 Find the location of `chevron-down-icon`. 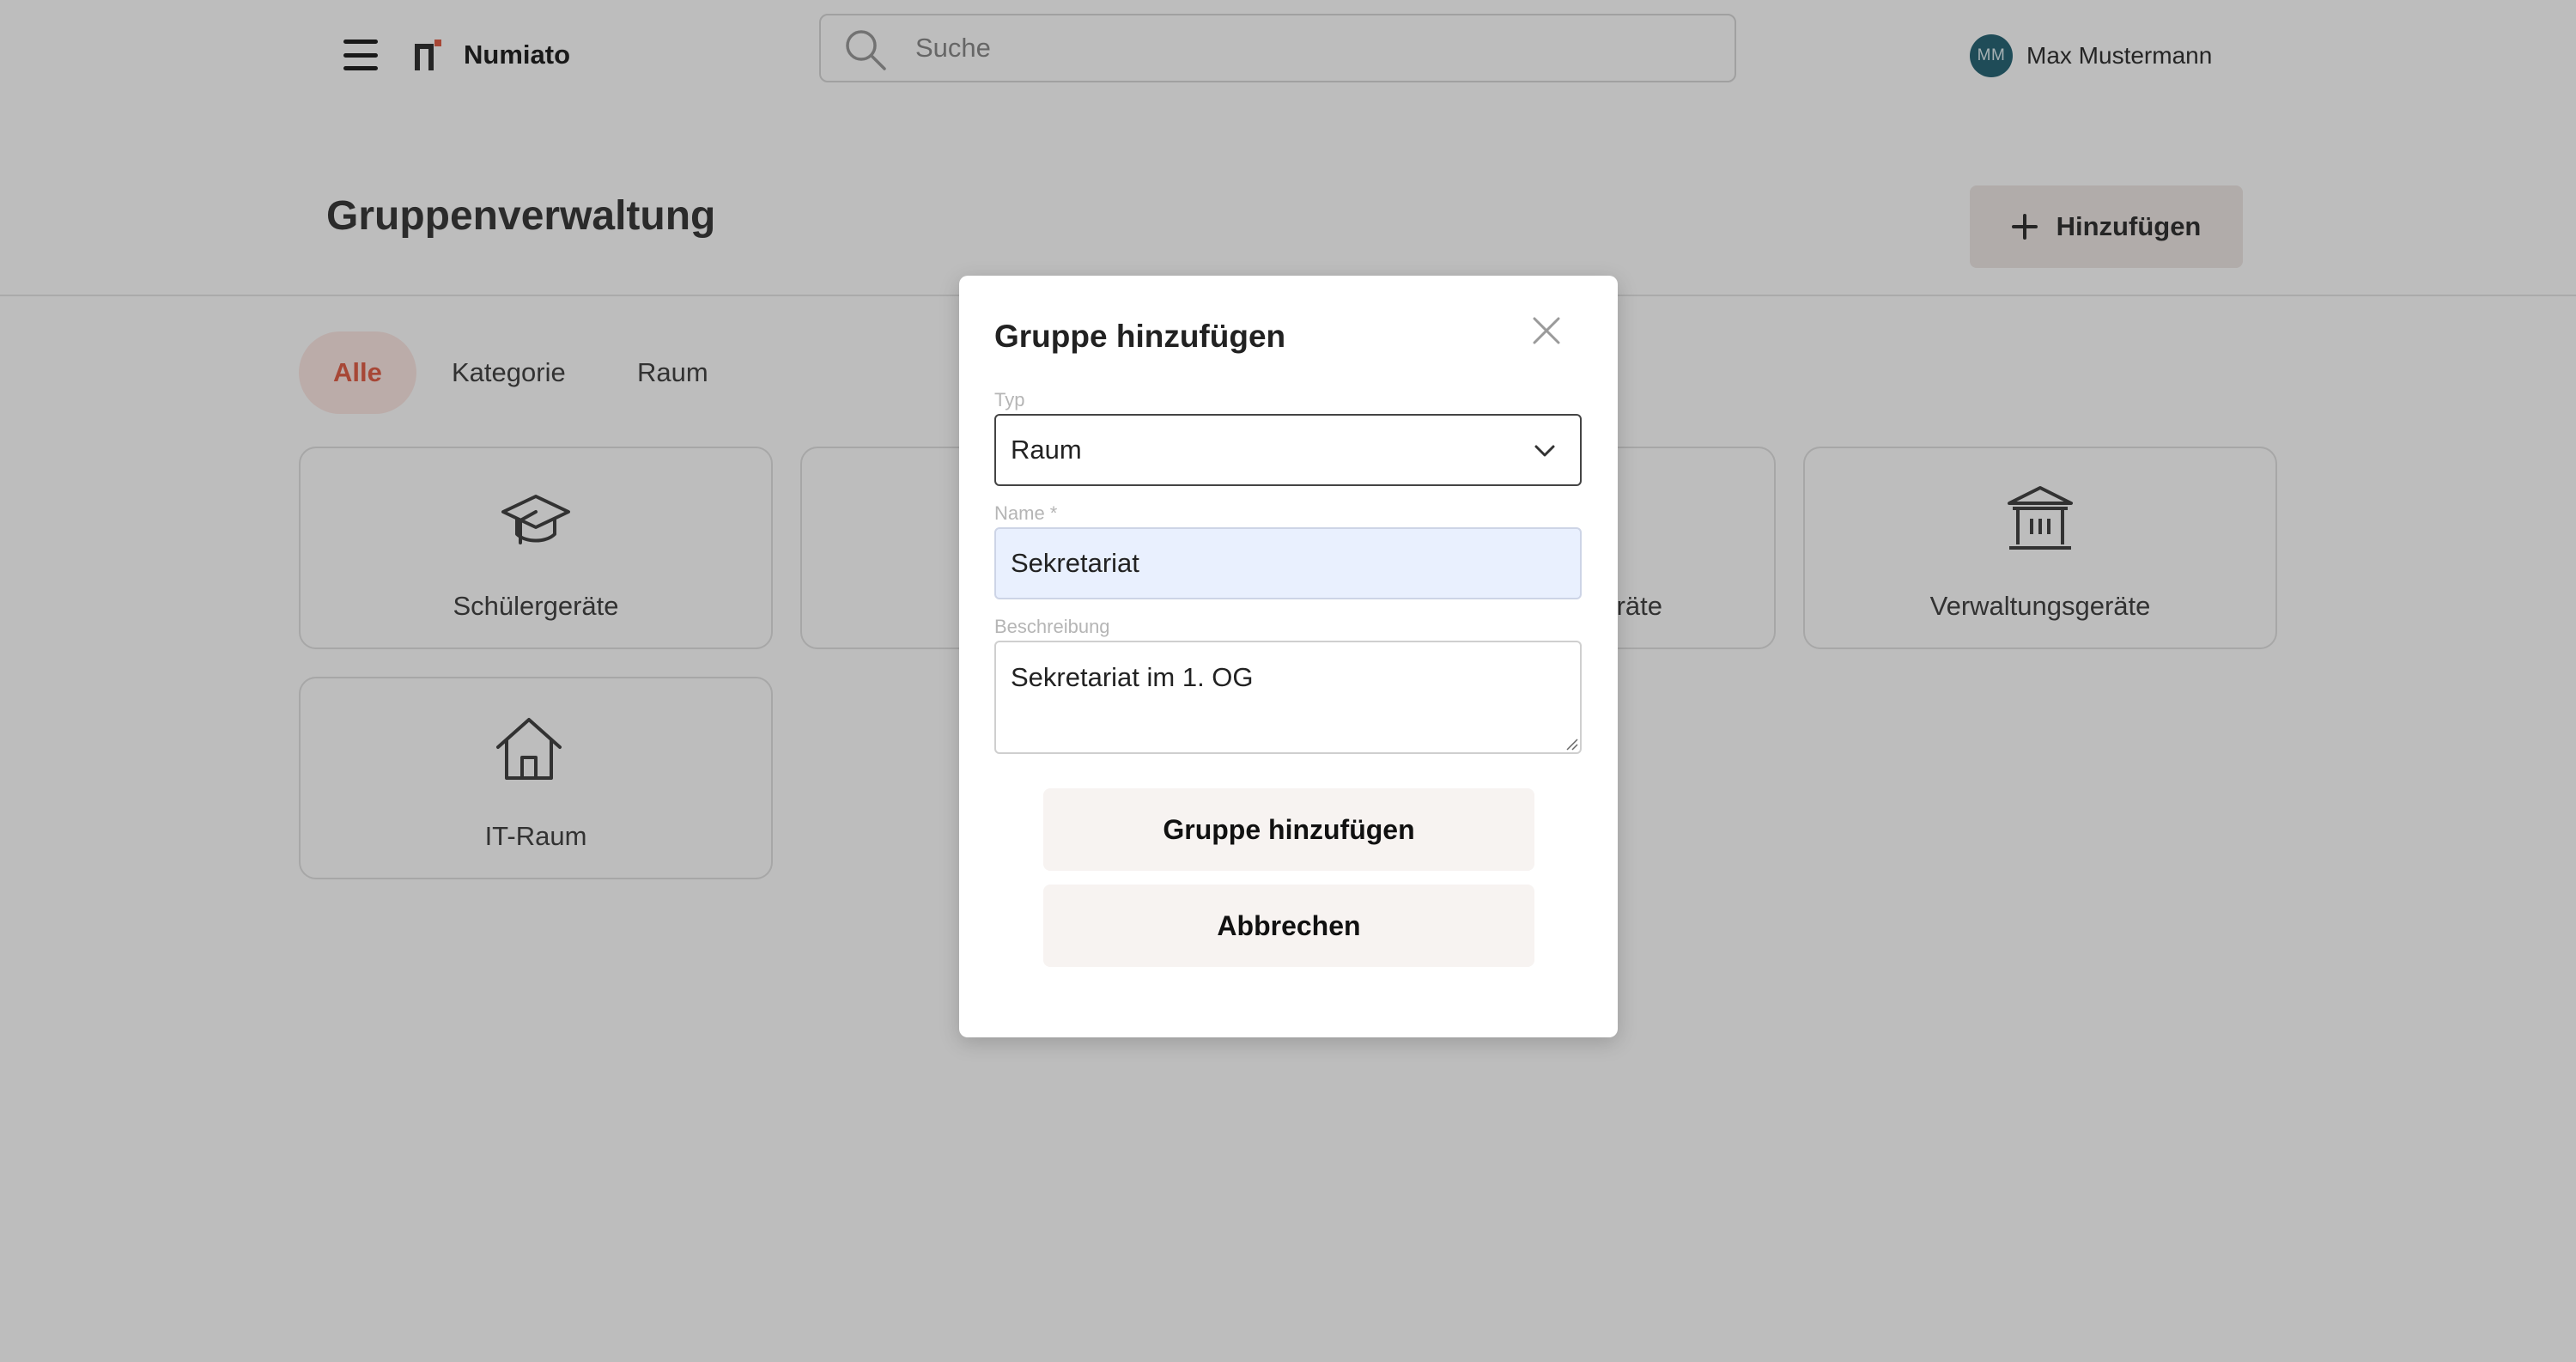

chevron-down-icon is located at coordinates (1544, 451).